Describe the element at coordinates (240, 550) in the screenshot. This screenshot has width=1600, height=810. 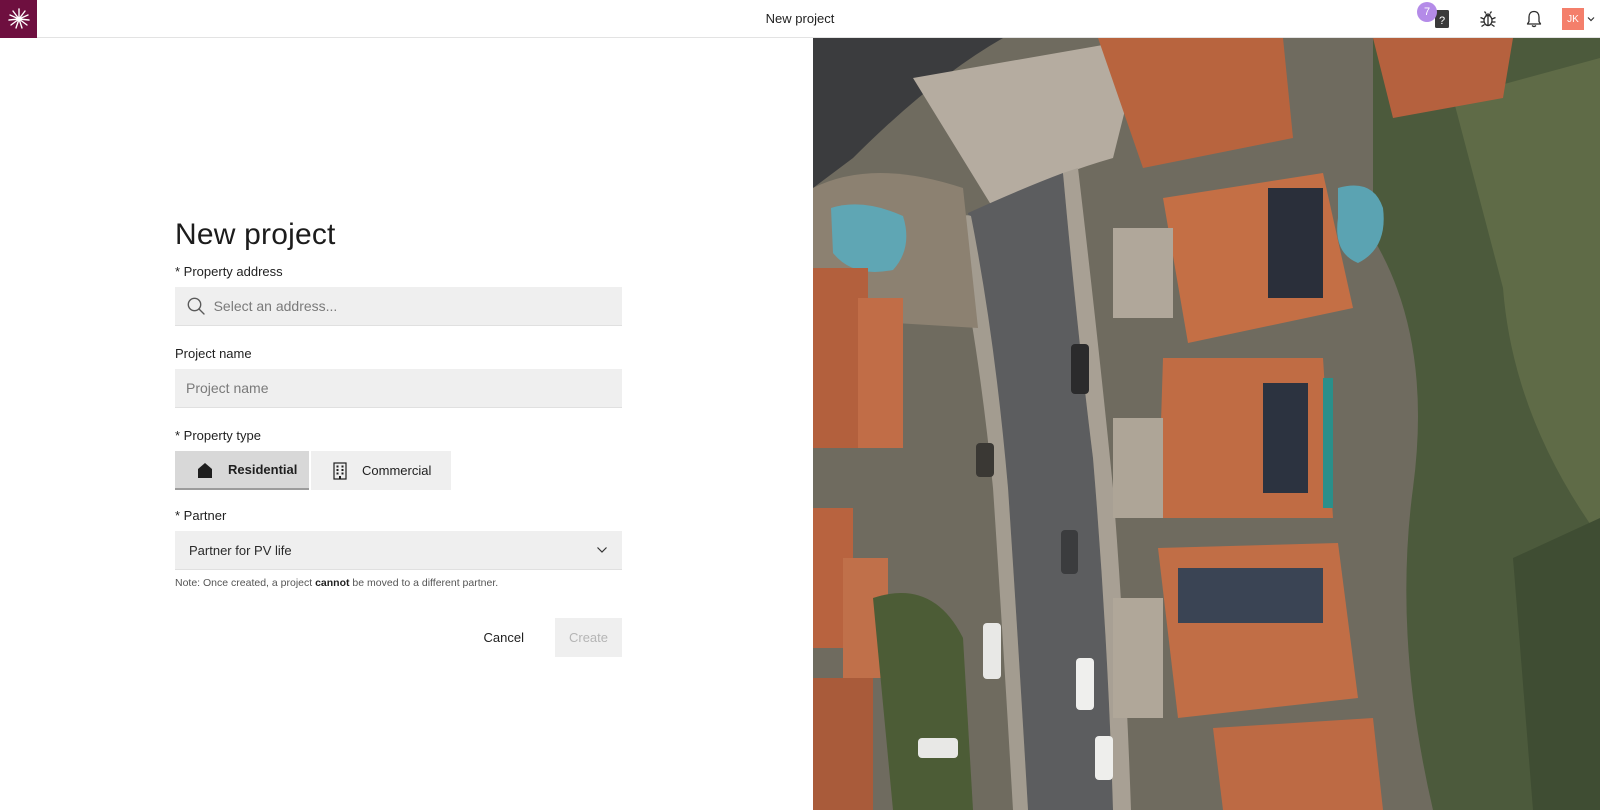
I see `partner-selected-value: Partner for PV life` at that location.